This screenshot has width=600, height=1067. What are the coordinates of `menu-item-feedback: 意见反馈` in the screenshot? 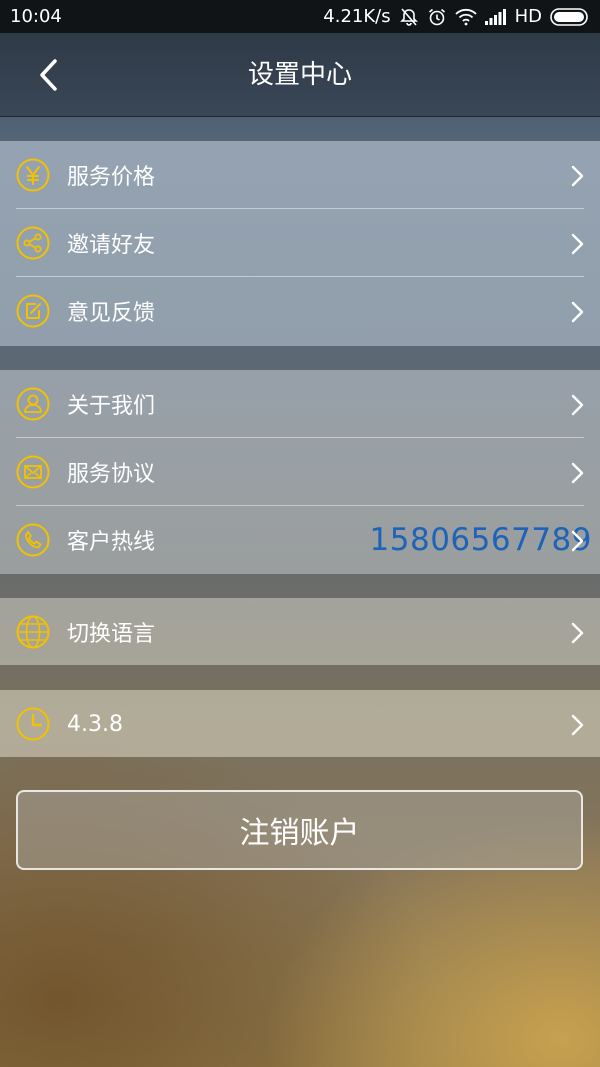 It's located at (300, 311).